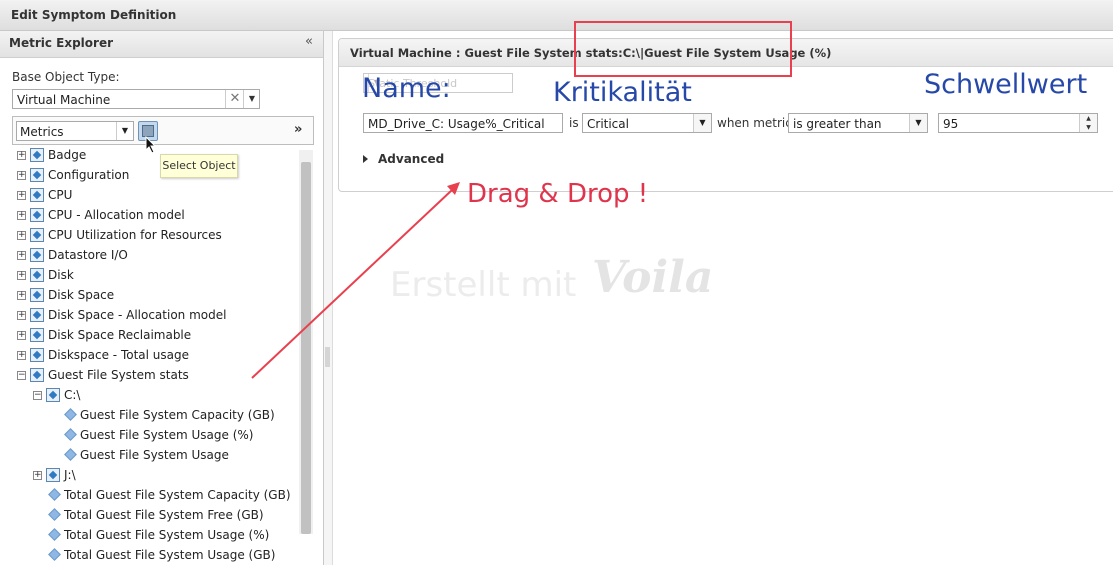 The height and width of the screenshot is (566, 1113). What do you see at coordinates (61, 43) in the screenshot?
I see `metric-explorer-title: Metric Explorer` at bounding box center [61, 43].